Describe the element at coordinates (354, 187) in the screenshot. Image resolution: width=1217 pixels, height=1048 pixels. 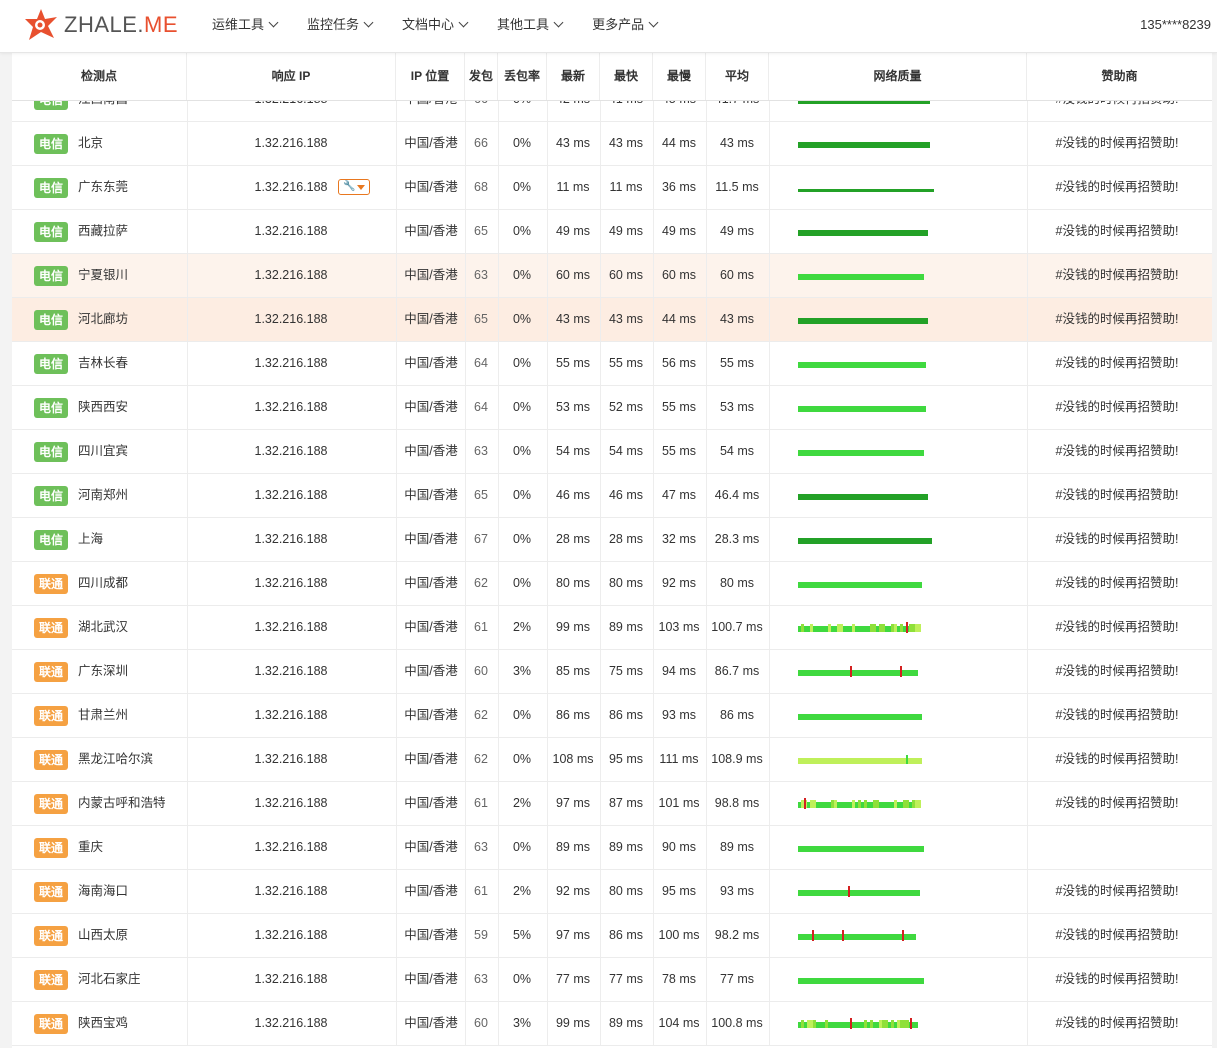
I see `ip-tools-dropdown: 🔧` at that location.